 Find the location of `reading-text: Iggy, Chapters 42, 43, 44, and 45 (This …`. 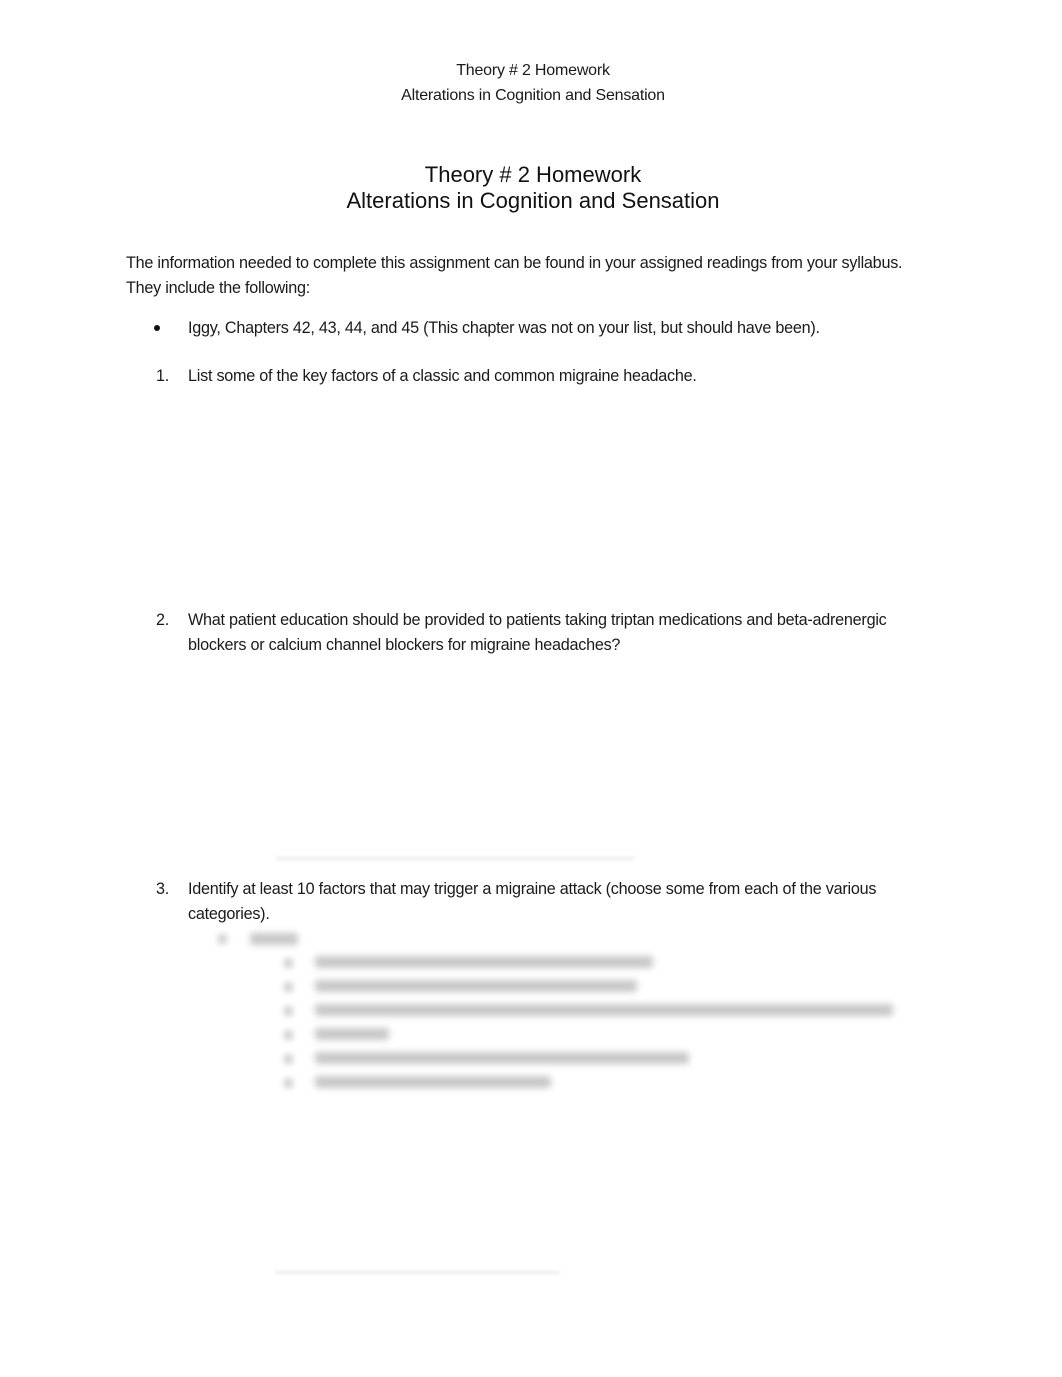

reading-text: Iggy, Chapters 42, 43, 44, and 45 (This … is located at coordinates (504, 328).